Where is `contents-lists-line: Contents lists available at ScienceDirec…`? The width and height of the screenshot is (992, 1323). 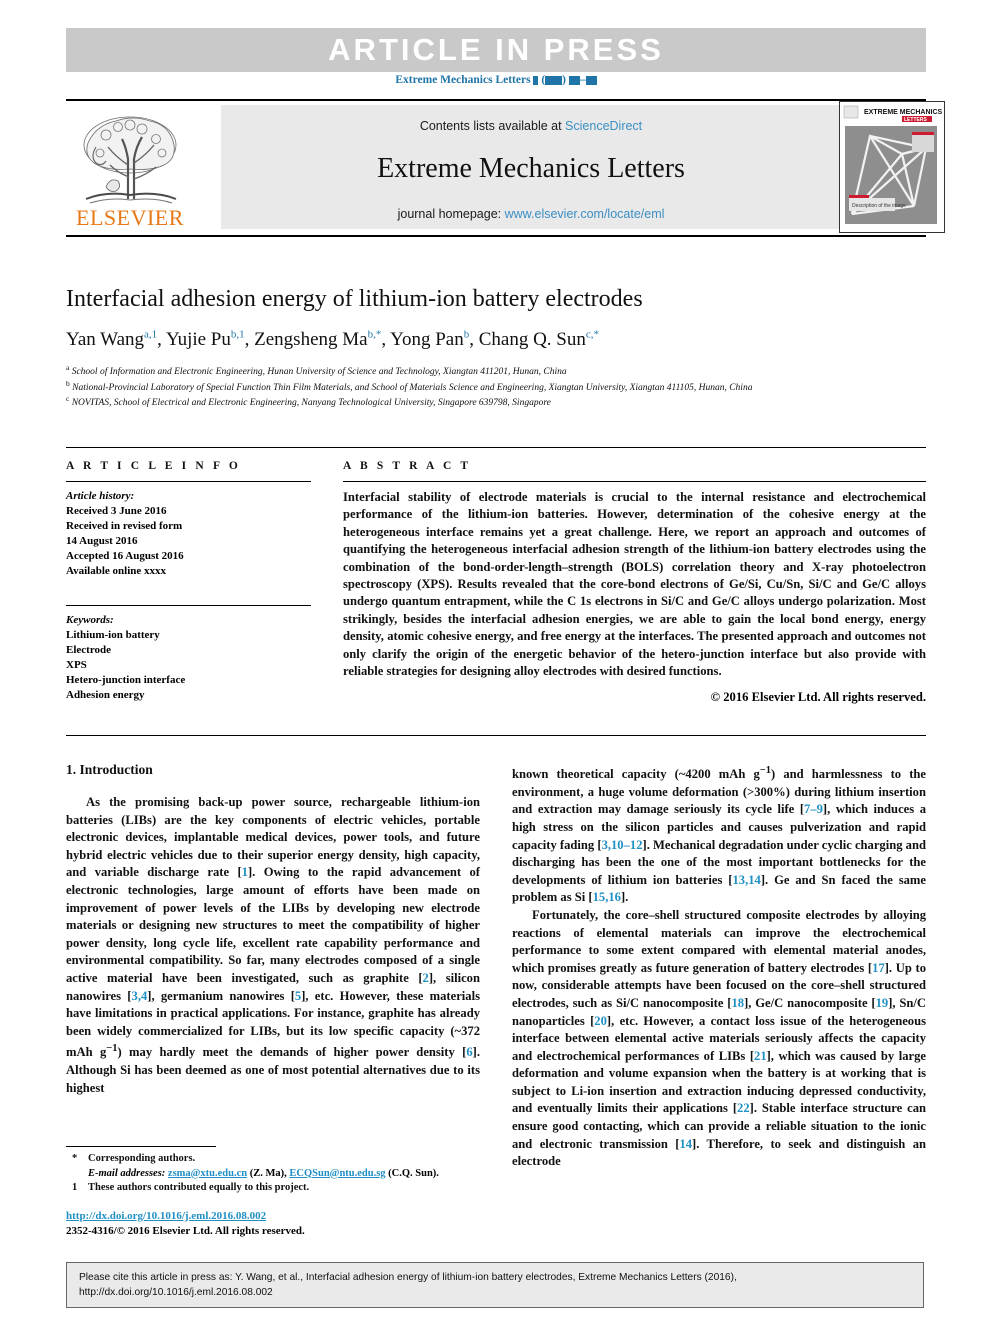 contents-lists-line: Contents lists available at ScienceDirec… is located at coordinates (531, 119).